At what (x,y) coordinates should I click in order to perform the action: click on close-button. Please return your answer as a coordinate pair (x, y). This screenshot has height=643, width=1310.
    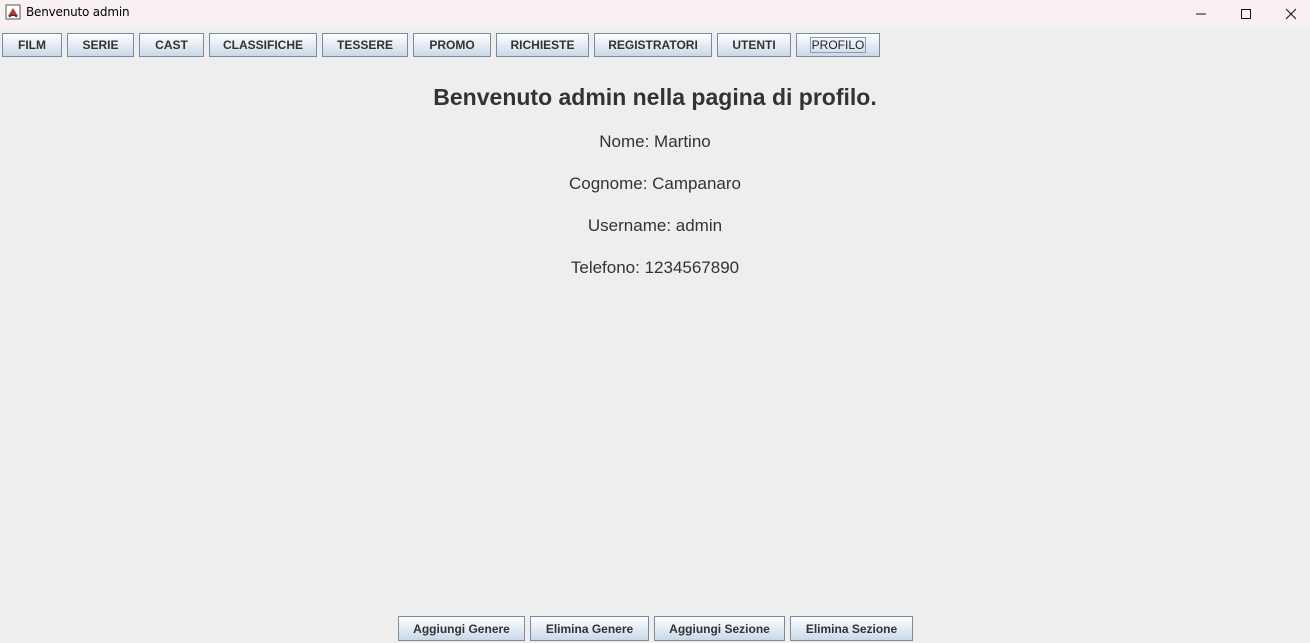
    Looking at the image, I should click on (1289, 13).